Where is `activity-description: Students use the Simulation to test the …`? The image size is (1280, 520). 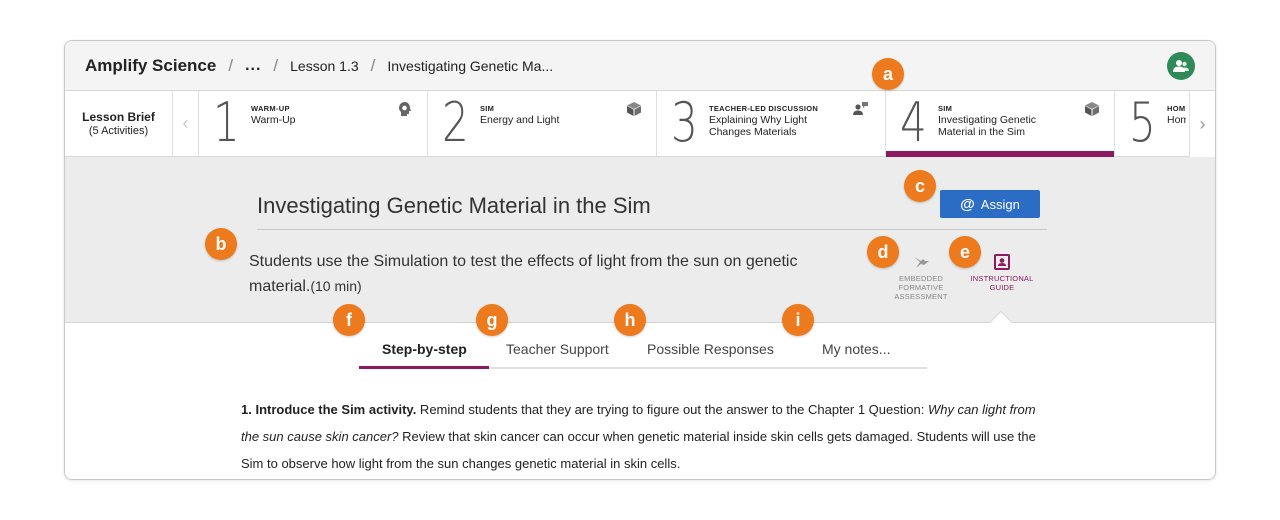
activity-description: Students use the Simulation to test the … is located at coordinates (544, 274).